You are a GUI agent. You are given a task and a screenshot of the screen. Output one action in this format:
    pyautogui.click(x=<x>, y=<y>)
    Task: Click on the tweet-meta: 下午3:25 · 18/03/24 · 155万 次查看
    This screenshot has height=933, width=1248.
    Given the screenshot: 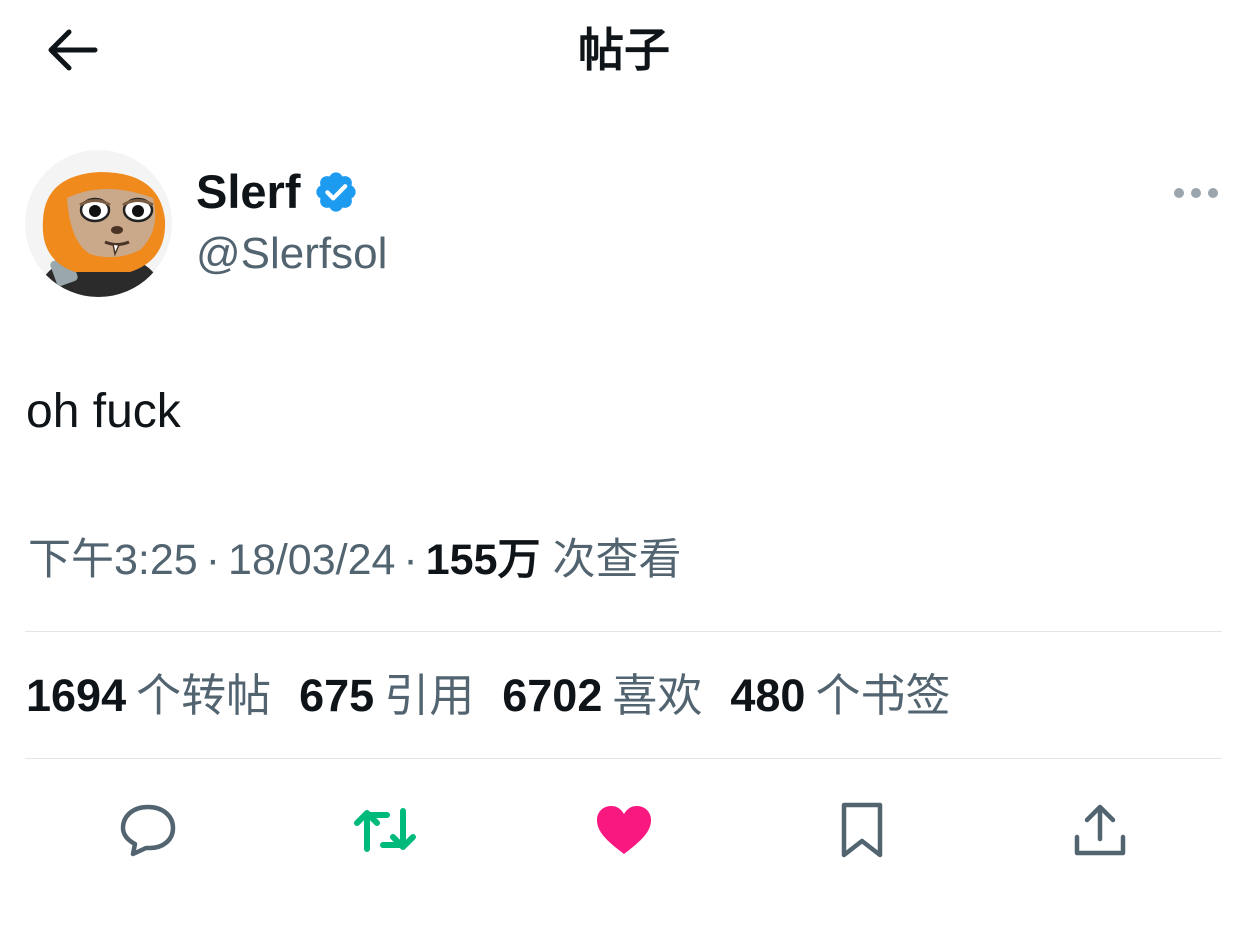 What is the action you would take?
    pyautogui.click(x=354, y=560)
    